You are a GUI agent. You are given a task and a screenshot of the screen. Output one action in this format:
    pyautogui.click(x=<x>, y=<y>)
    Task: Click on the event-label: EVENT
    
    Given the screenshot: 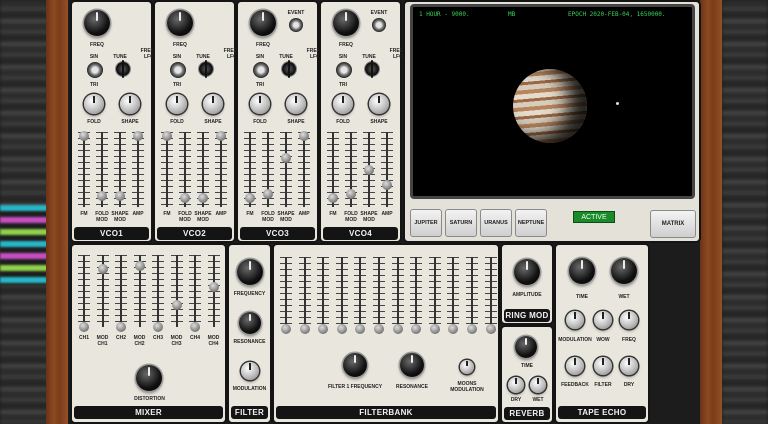 What is the action you would take?
    pyautogui.click(x=379, y=13)
    